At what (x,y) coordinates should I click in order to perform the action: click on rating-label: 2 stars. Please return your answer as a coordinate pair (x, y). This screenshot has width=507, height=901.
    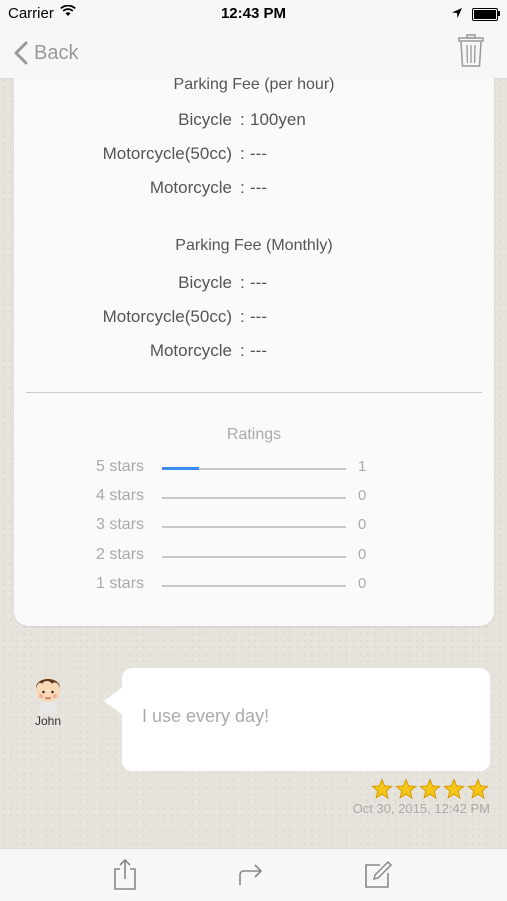
    Looking at the image, I should click on (120, 554).